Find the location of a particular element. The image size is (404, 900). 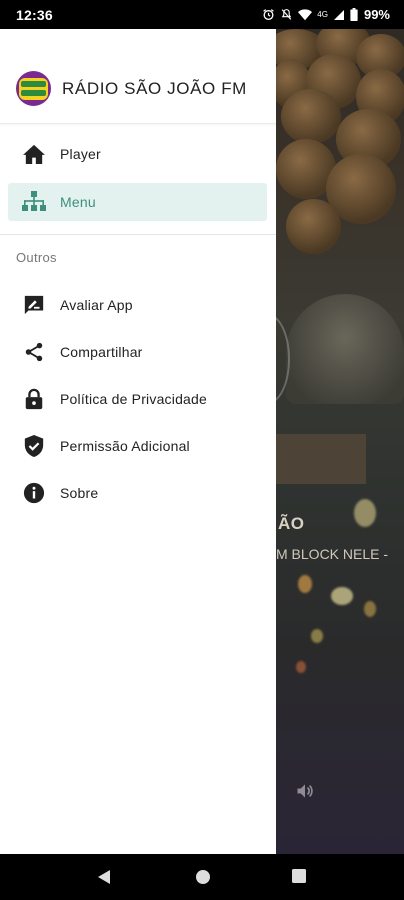

drawer-item-additional-permission: Permissão Adicional is located at coordinates (137, 446).